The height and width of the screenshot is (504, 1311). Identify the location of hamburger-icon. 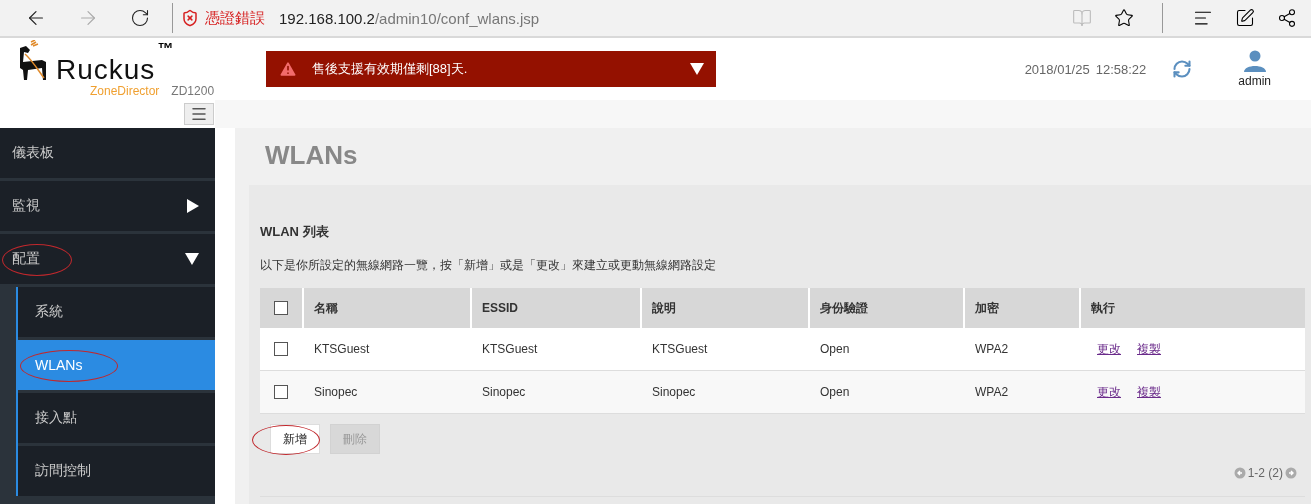
(199, 114).